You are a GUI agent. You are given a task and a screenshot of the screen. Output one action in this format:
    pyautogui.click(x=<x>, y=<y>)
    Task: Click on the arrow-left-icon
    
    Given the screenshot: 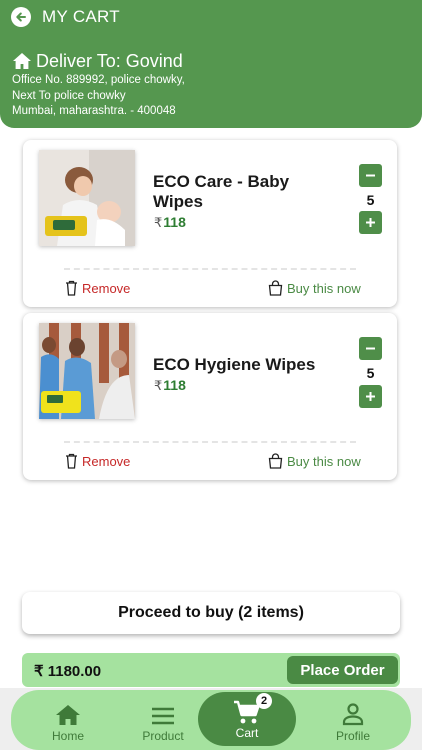 What is the action you would take?
    pyautogui.click(x=21, y=17)
    